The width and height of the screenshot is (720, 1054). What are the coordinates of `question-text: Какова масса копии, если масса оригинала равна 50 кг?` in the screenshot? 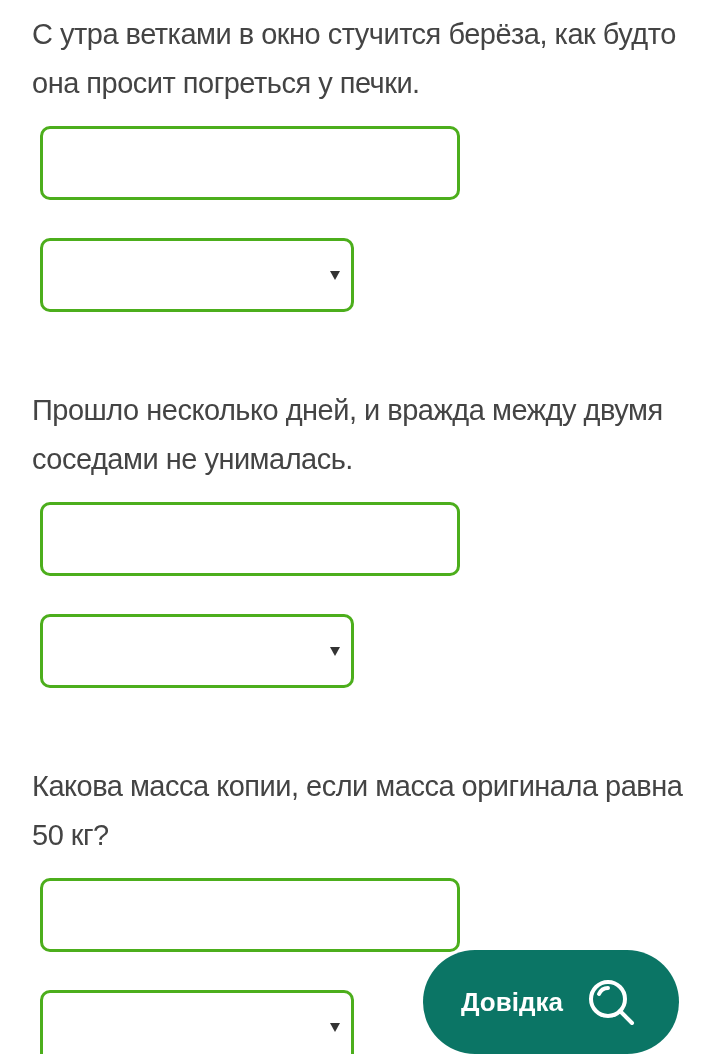 It's located at (358, 811).